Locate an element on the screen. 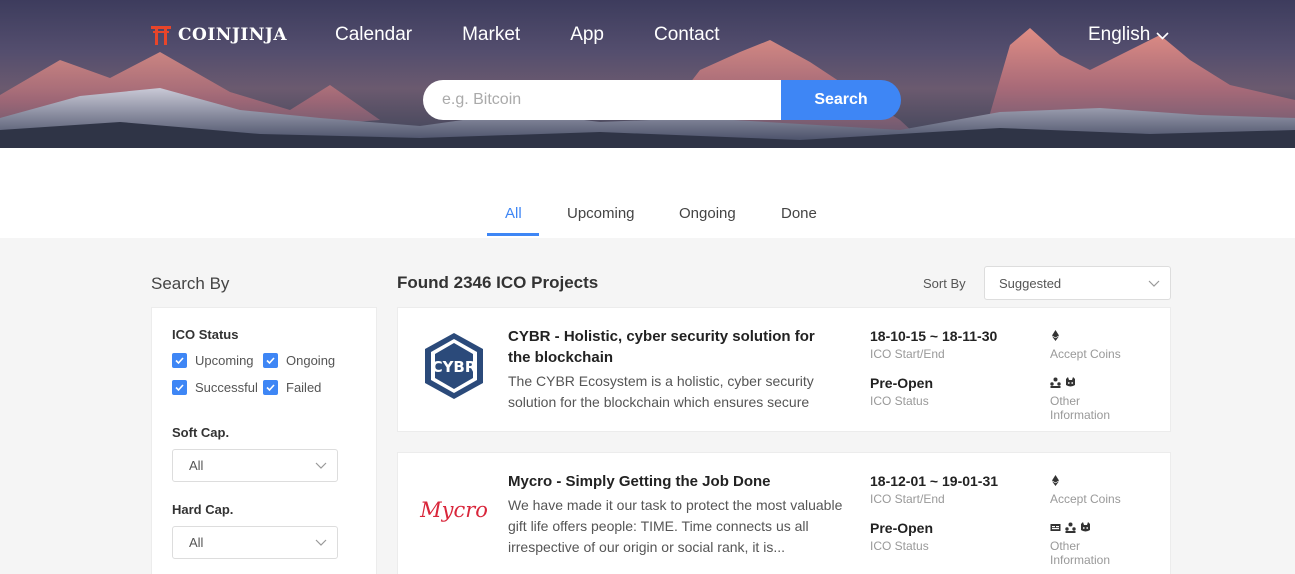 This screenshot has width=1295, height=574. nav-calendar: Calendar is located at coordinates (373, 35).